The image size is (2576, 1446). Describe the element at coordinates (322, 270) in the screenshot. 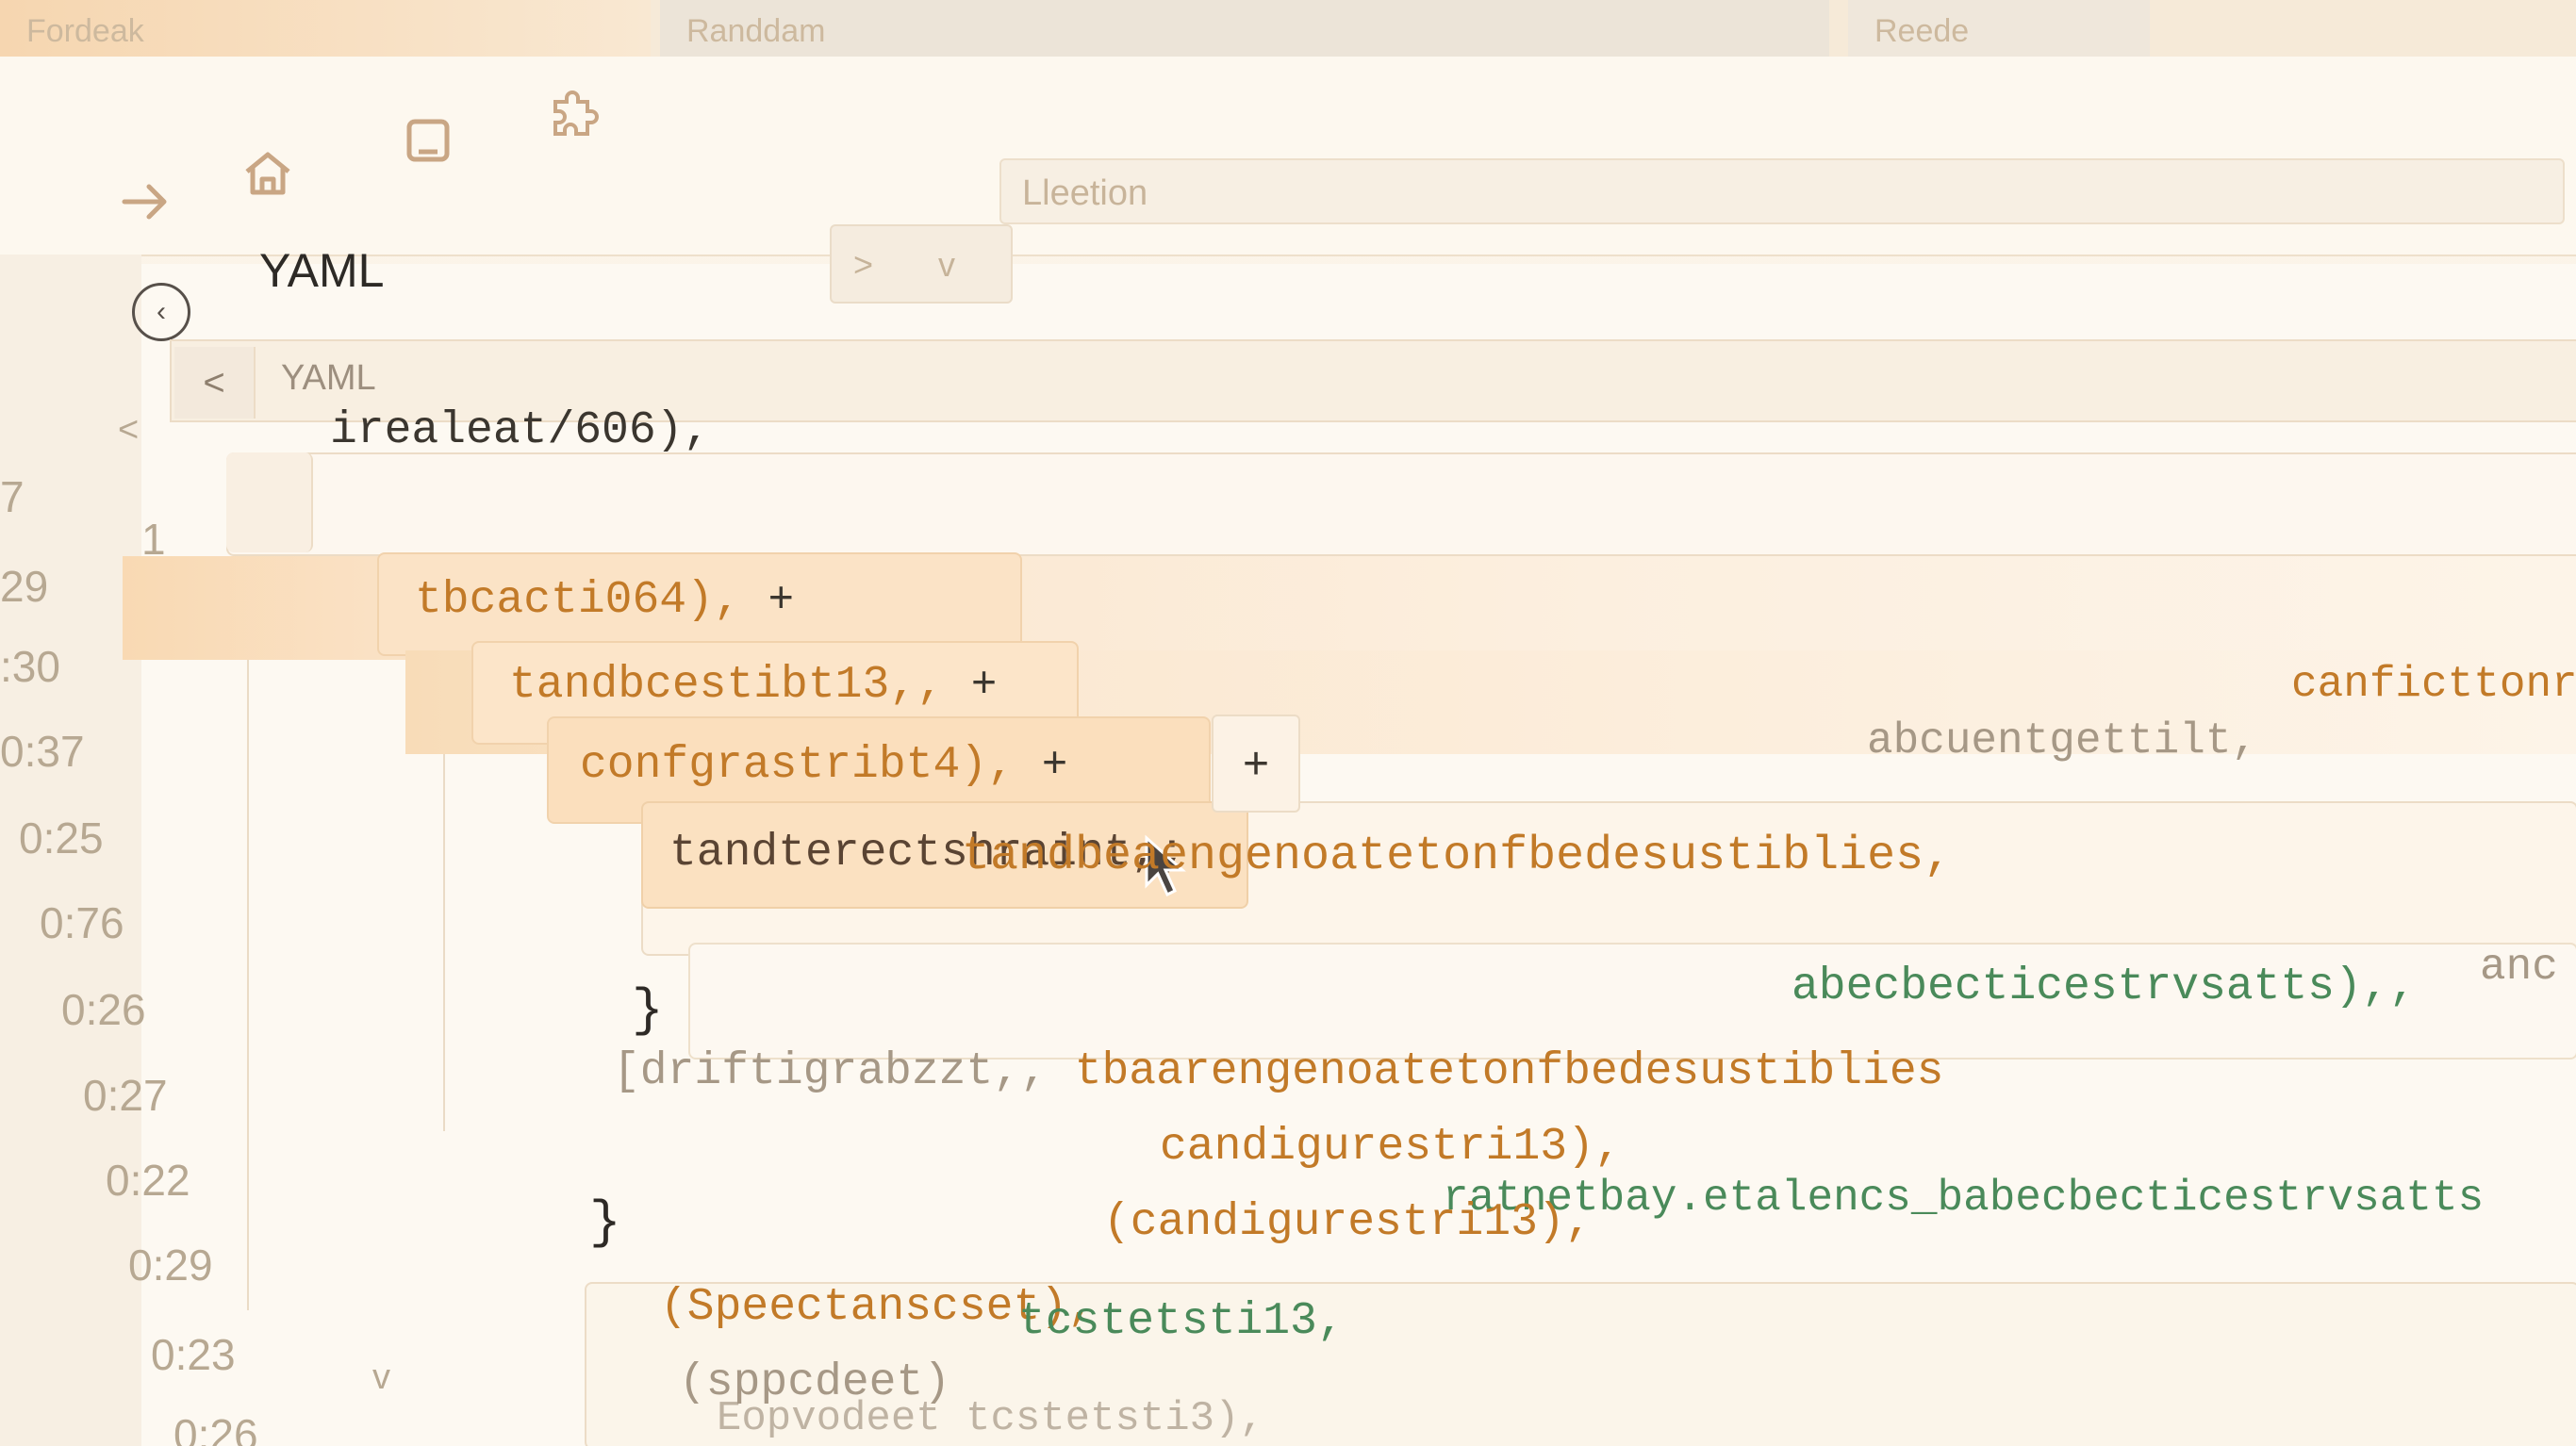

I see `page-title: YAML` at that location.